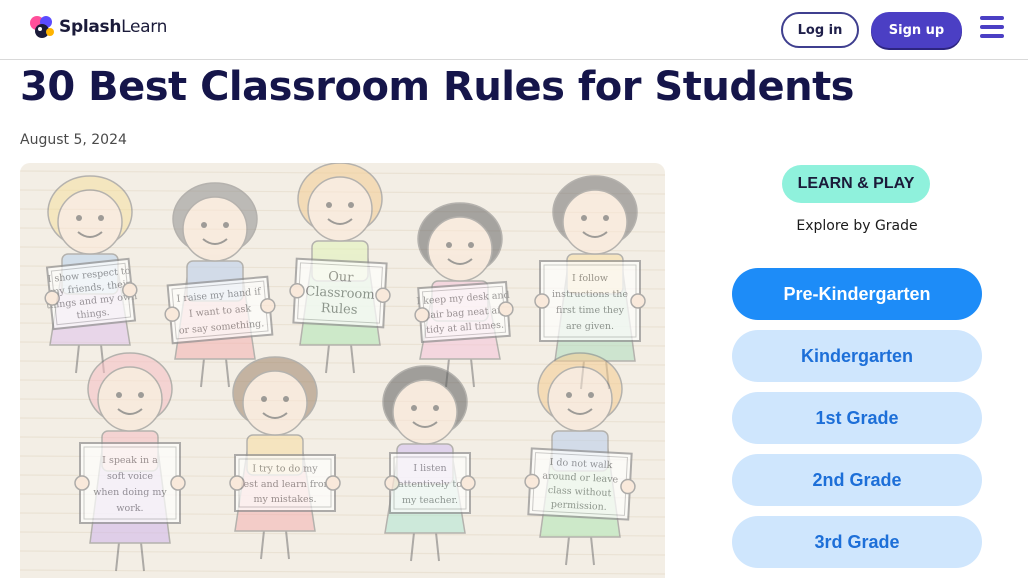 This screenshot has height=578, width=1028. What do you see at coordinates (113, 27) in the screenshot?
I see `brand-name: SplashLearn` at bounding box center [113, 27].